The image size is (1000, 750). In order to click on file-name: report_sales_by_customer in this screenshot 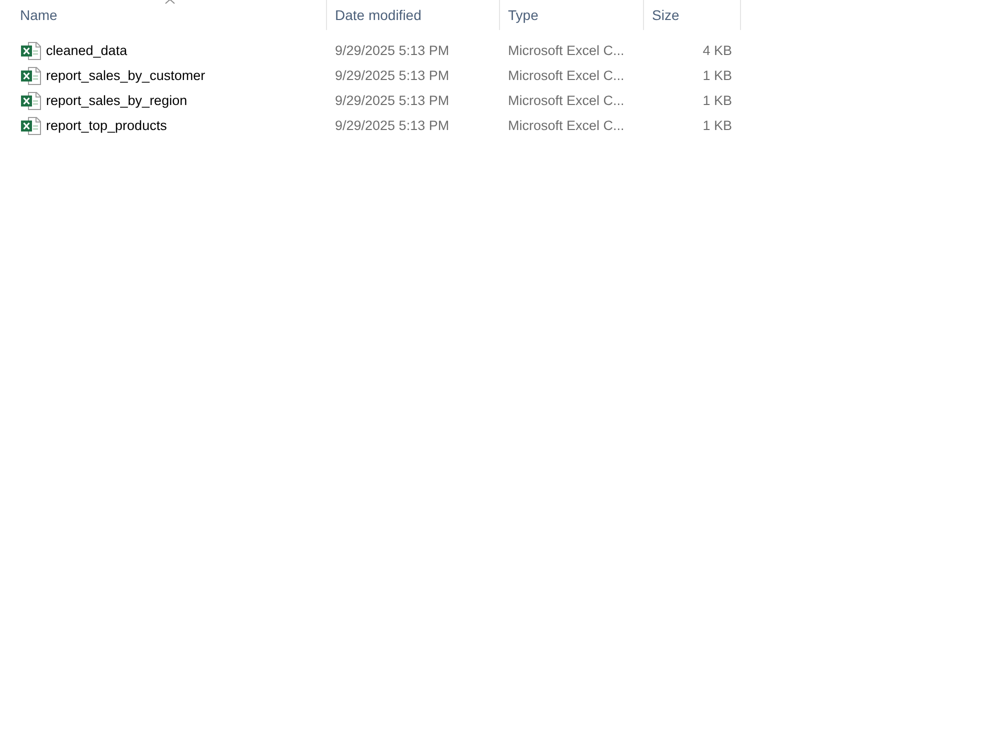, I will do `click(126, 75)`.